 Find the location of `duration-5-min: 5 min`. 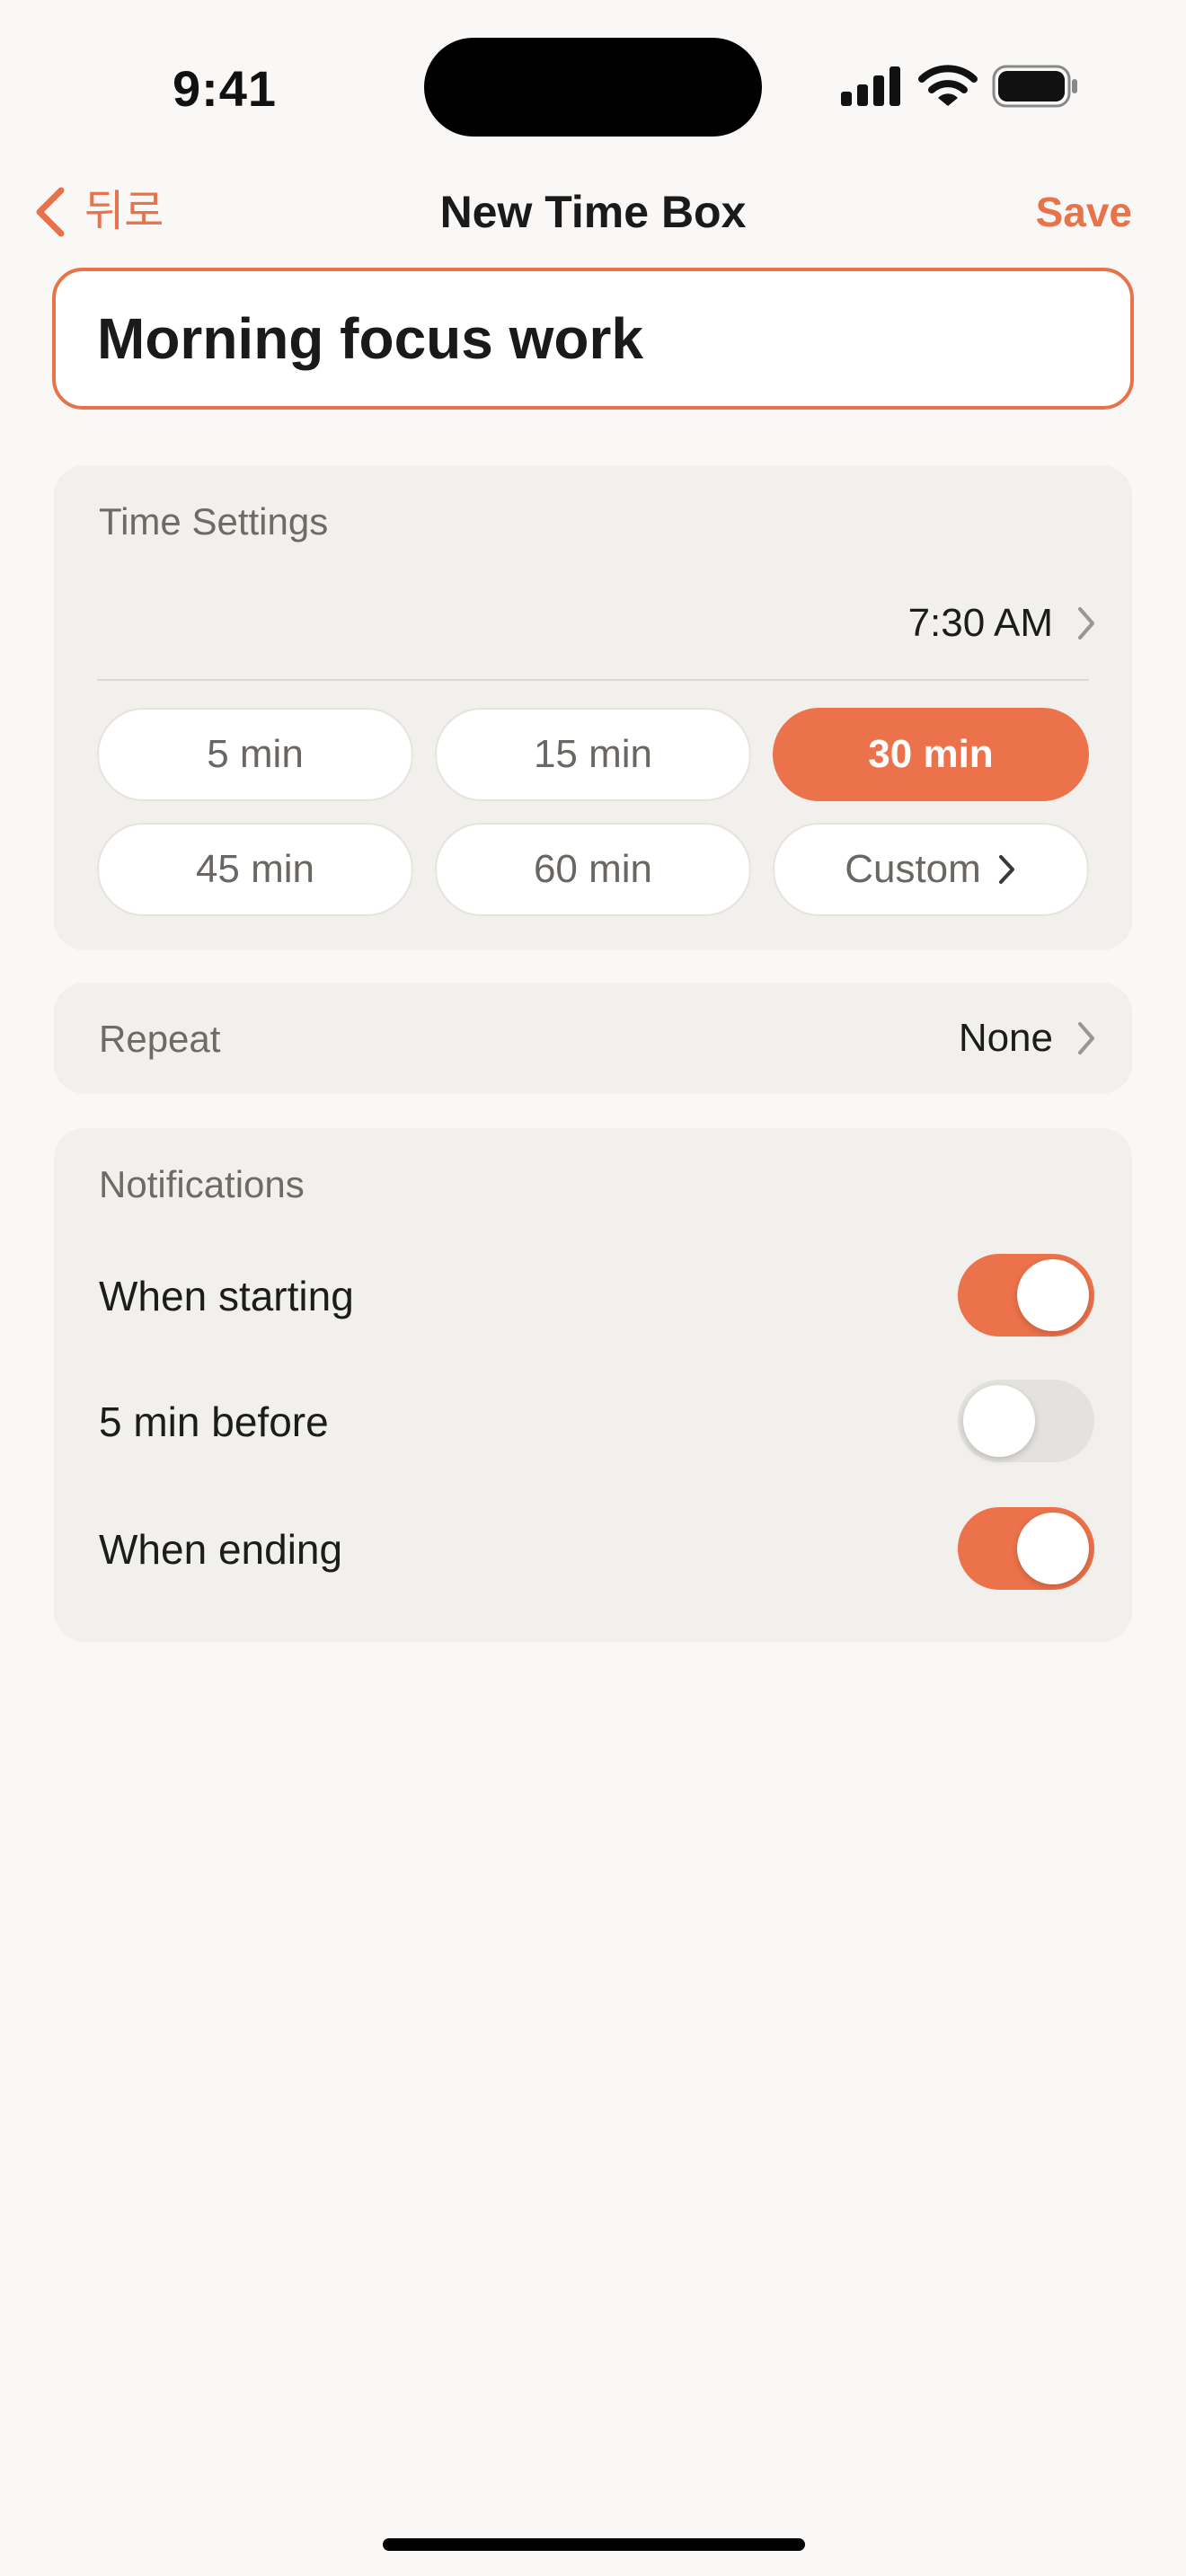

duration-5-min: 5 min is located at coordinates (255, 754).